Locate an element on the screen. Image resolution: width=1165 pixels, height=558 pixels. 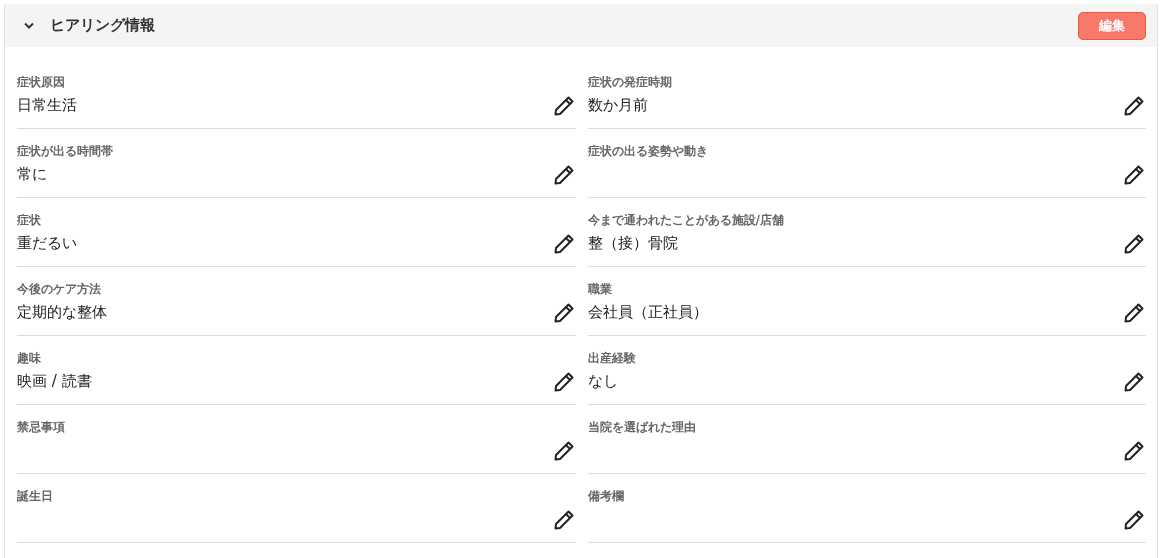
field-label: 職業 is located at coordinates (600, 289).